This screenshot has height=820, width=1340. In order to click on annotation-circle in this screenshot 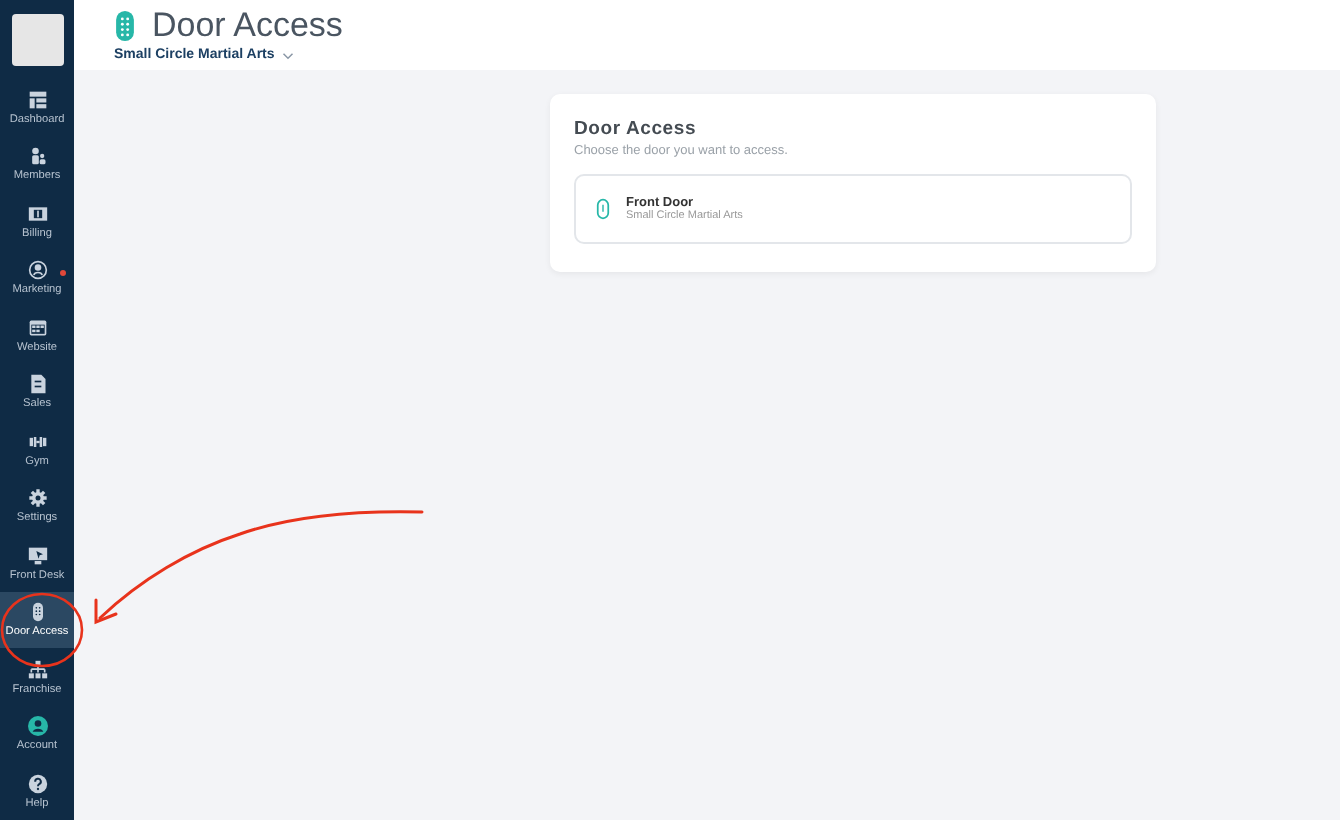, I will do `click(42, 630)`.